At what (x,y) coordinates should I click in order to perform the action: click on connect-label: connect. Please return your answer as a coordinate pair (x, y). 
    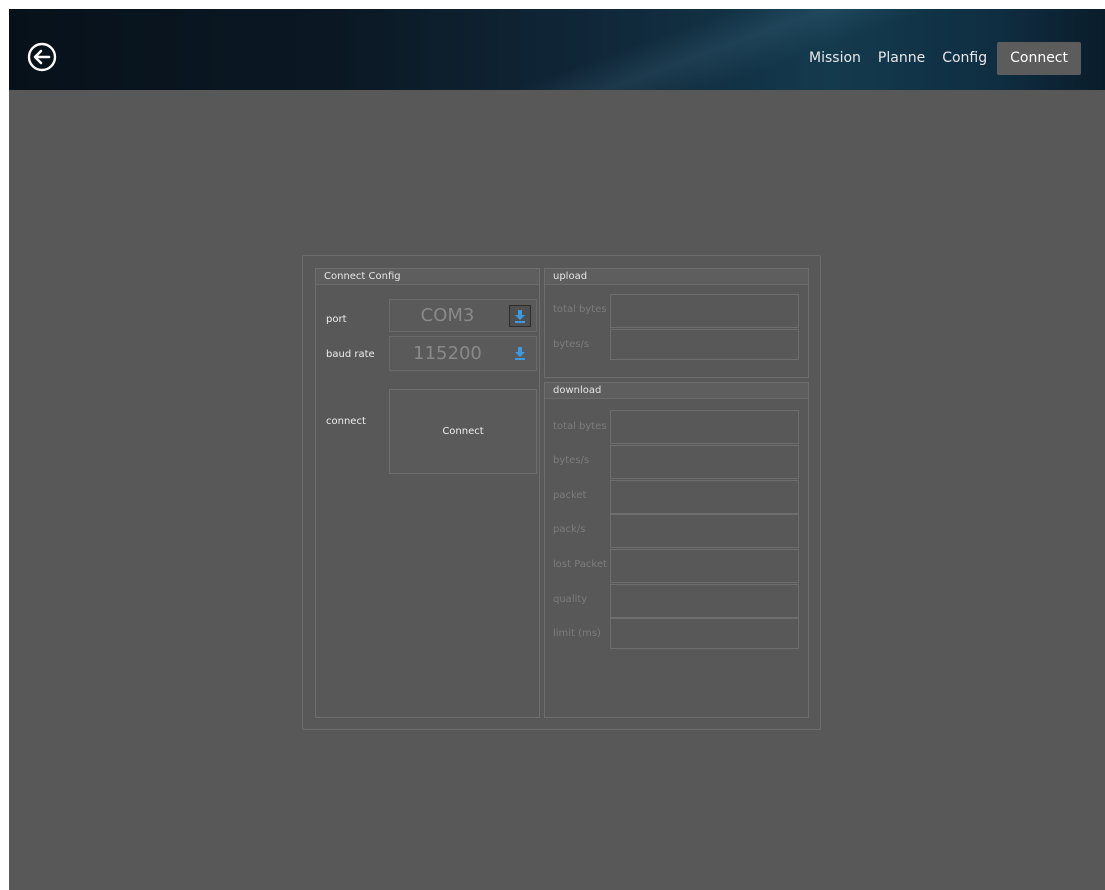
    Looking at the image, I should click on (346, 421).